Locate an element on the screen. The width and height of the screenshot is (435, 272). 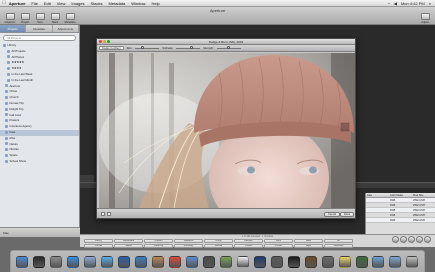
minimize-window-button is located at coordinates (104, 42).